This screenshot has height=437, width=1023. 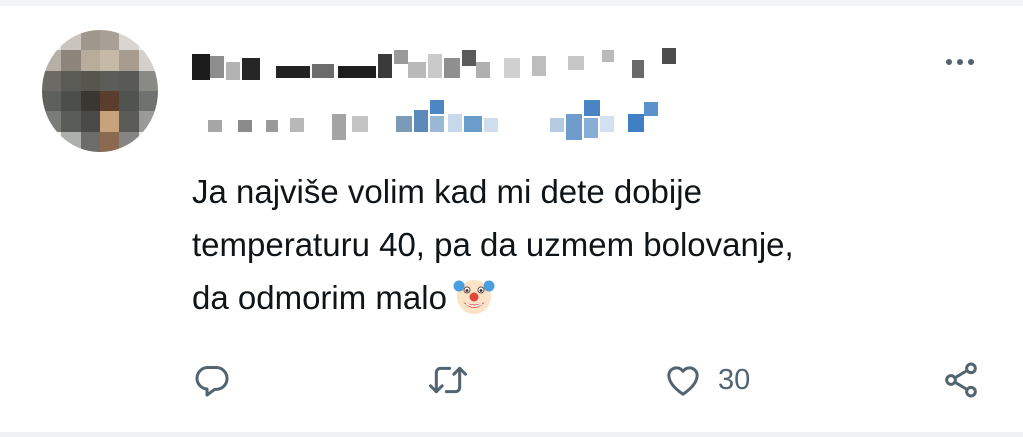 What do you see at coordinates (432, 119) in the screenshot?
I see `author-handle-blurred` at bounding box center [432, 119].